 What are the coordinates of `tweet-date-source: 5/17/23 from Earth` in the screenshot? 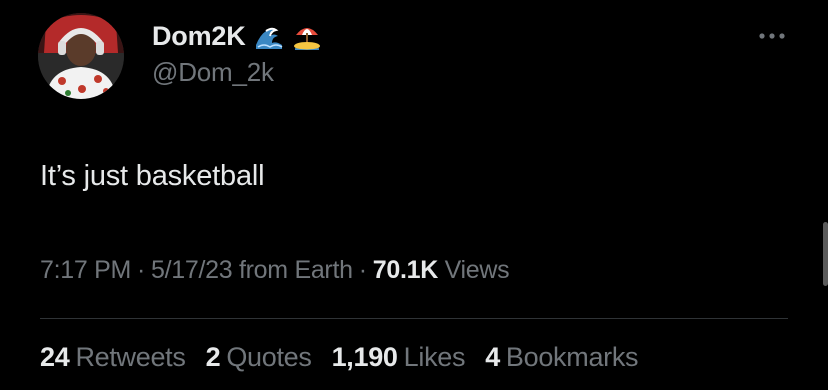 It's located at (252, 270).